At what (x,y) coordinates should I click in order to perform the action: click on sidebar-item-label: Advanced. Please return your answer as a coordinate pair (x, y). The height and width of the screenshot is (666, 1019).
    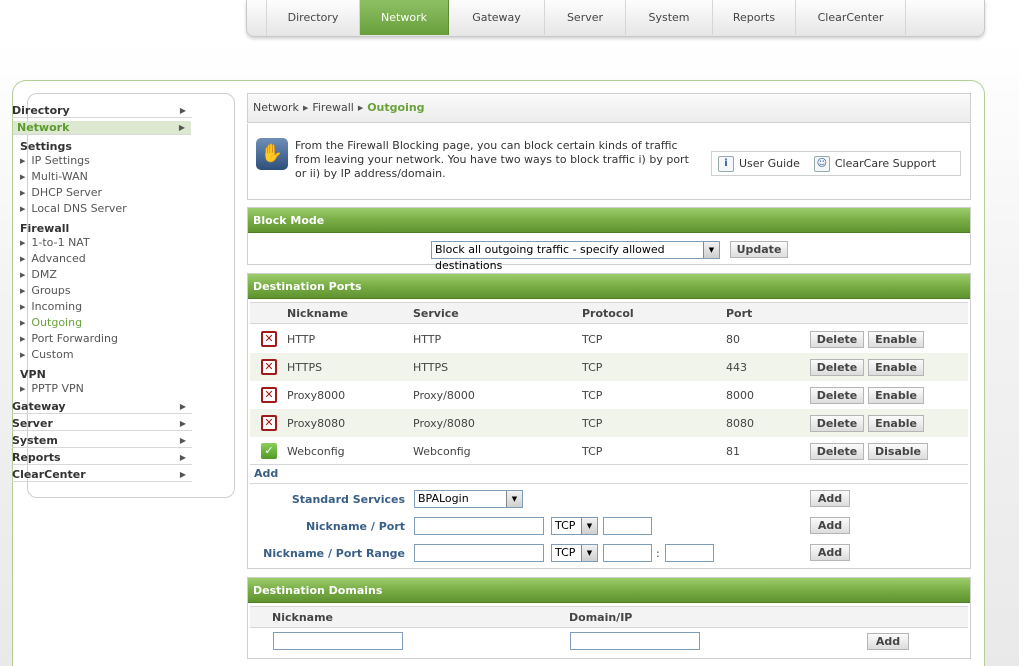
    Looking at the image, I should click on (58, 258).